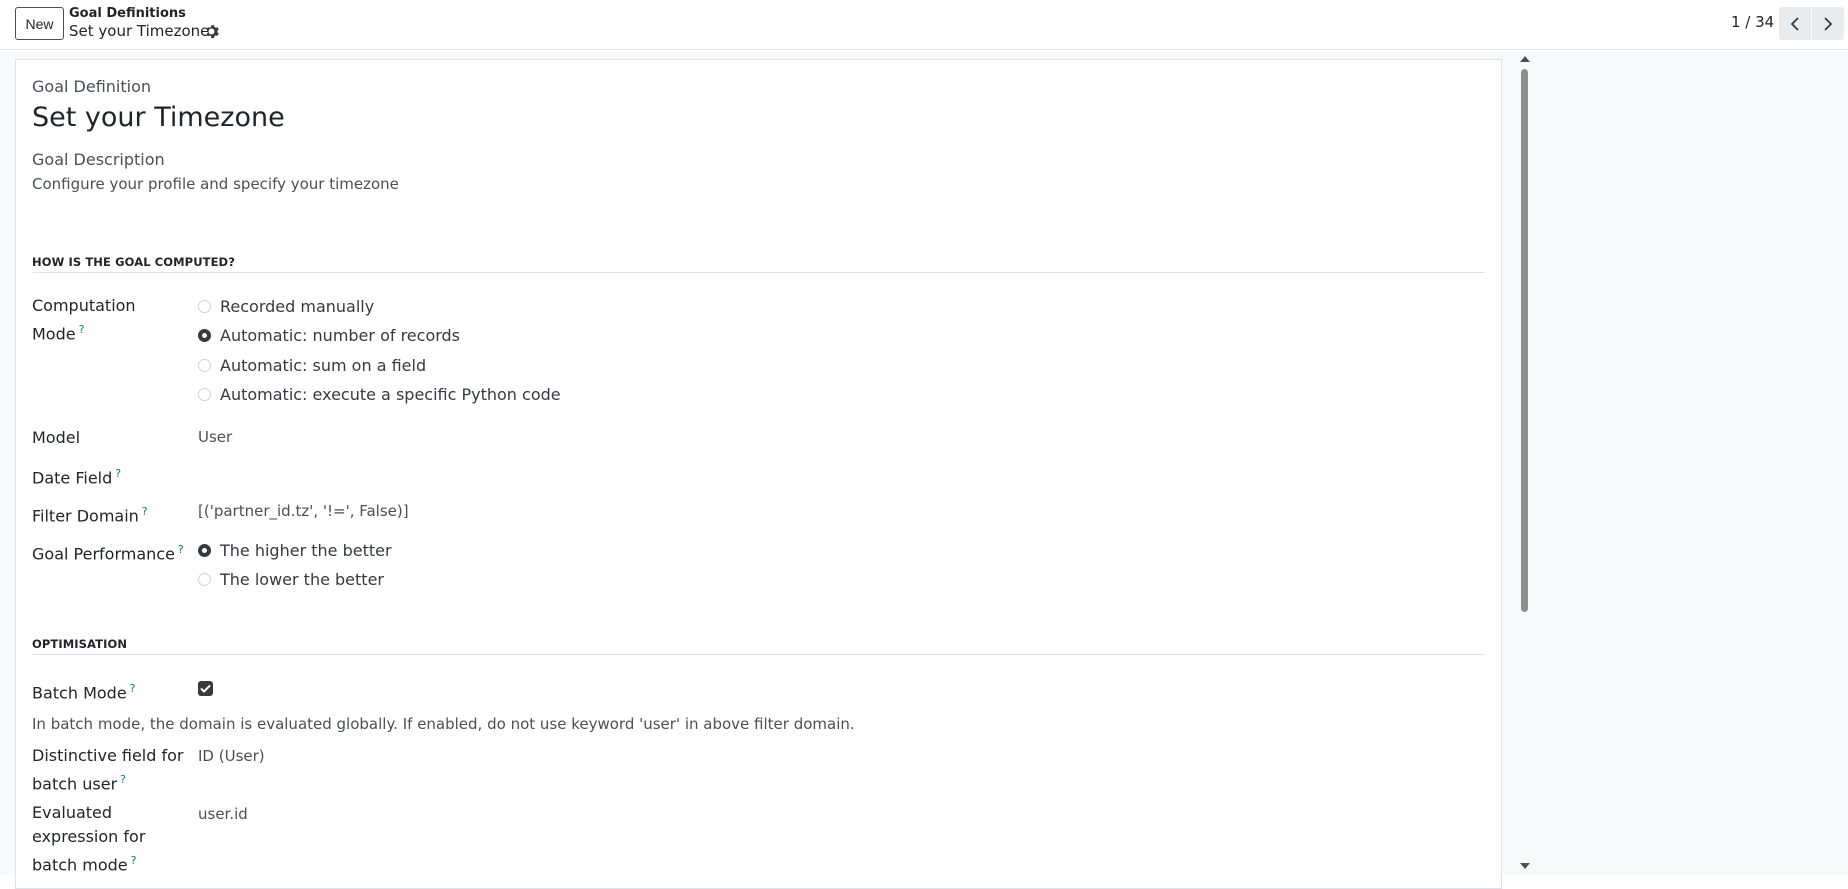  Describe the element at coordinates (139, 31) in the screenshot. I see `breadcrumb-current: Set your Timezone` at that location.